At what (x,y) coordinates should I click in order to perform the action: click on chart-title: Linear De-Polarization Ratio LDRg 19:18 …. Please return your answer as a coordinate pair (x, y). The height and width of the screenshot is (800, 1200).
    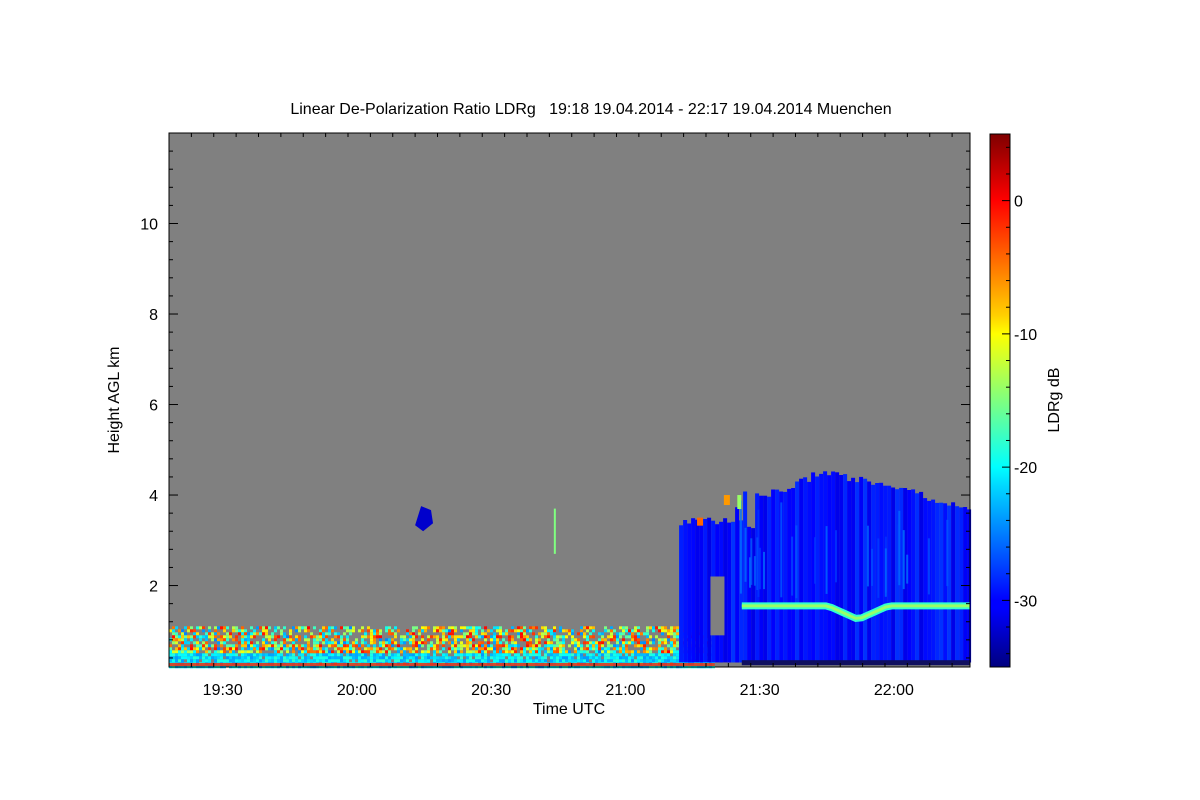
    Looking at the image, I should click on (590, 109).